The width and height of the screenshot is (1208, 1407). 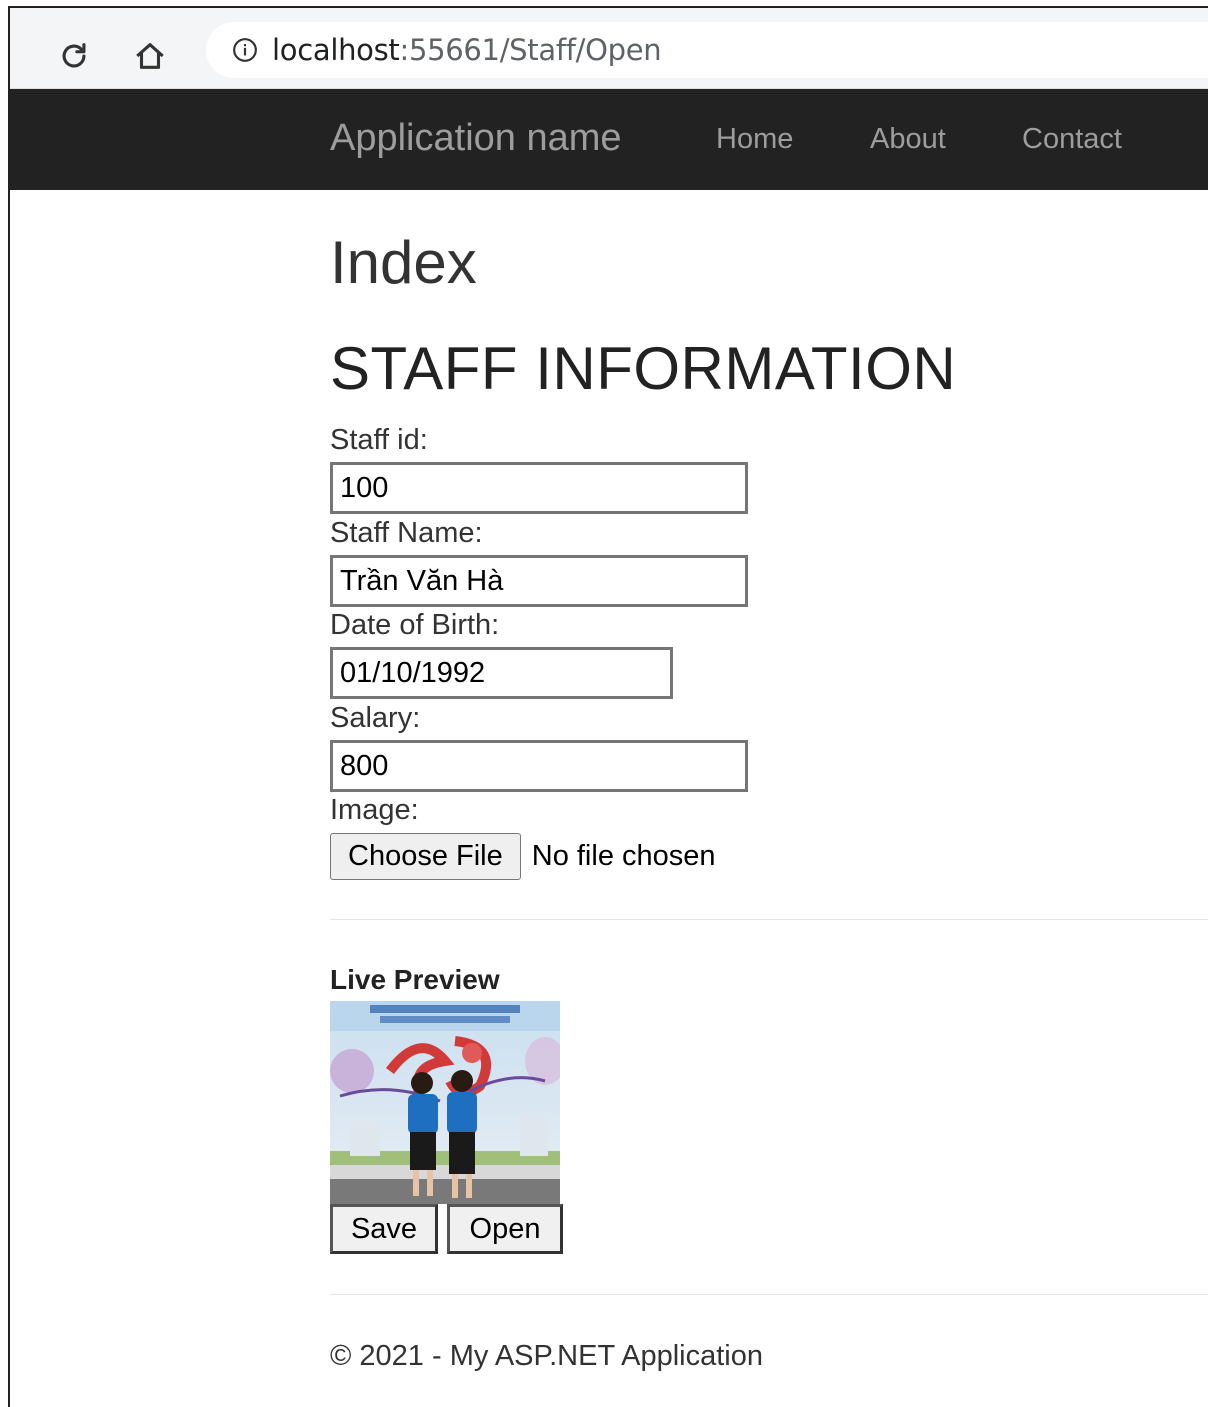 What do you see at coordinates (245, 50) in the screenshot?
I see `info-icon` at bounding box center [245, 50].